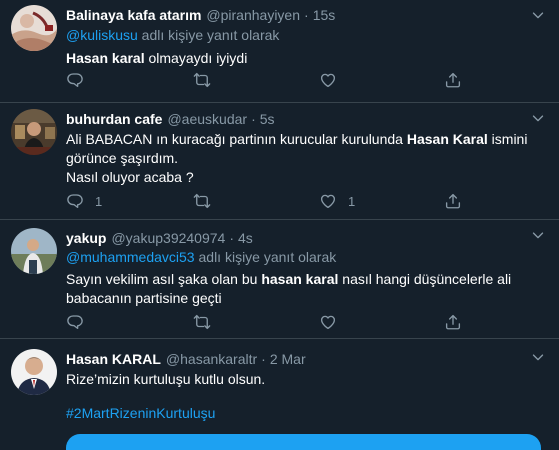 The width and height of the screenshot is (559, 450). Describe the element at coordinates (447, 139) in the screenshot. I see `highlighted-term: Hasan Karal` at that location.